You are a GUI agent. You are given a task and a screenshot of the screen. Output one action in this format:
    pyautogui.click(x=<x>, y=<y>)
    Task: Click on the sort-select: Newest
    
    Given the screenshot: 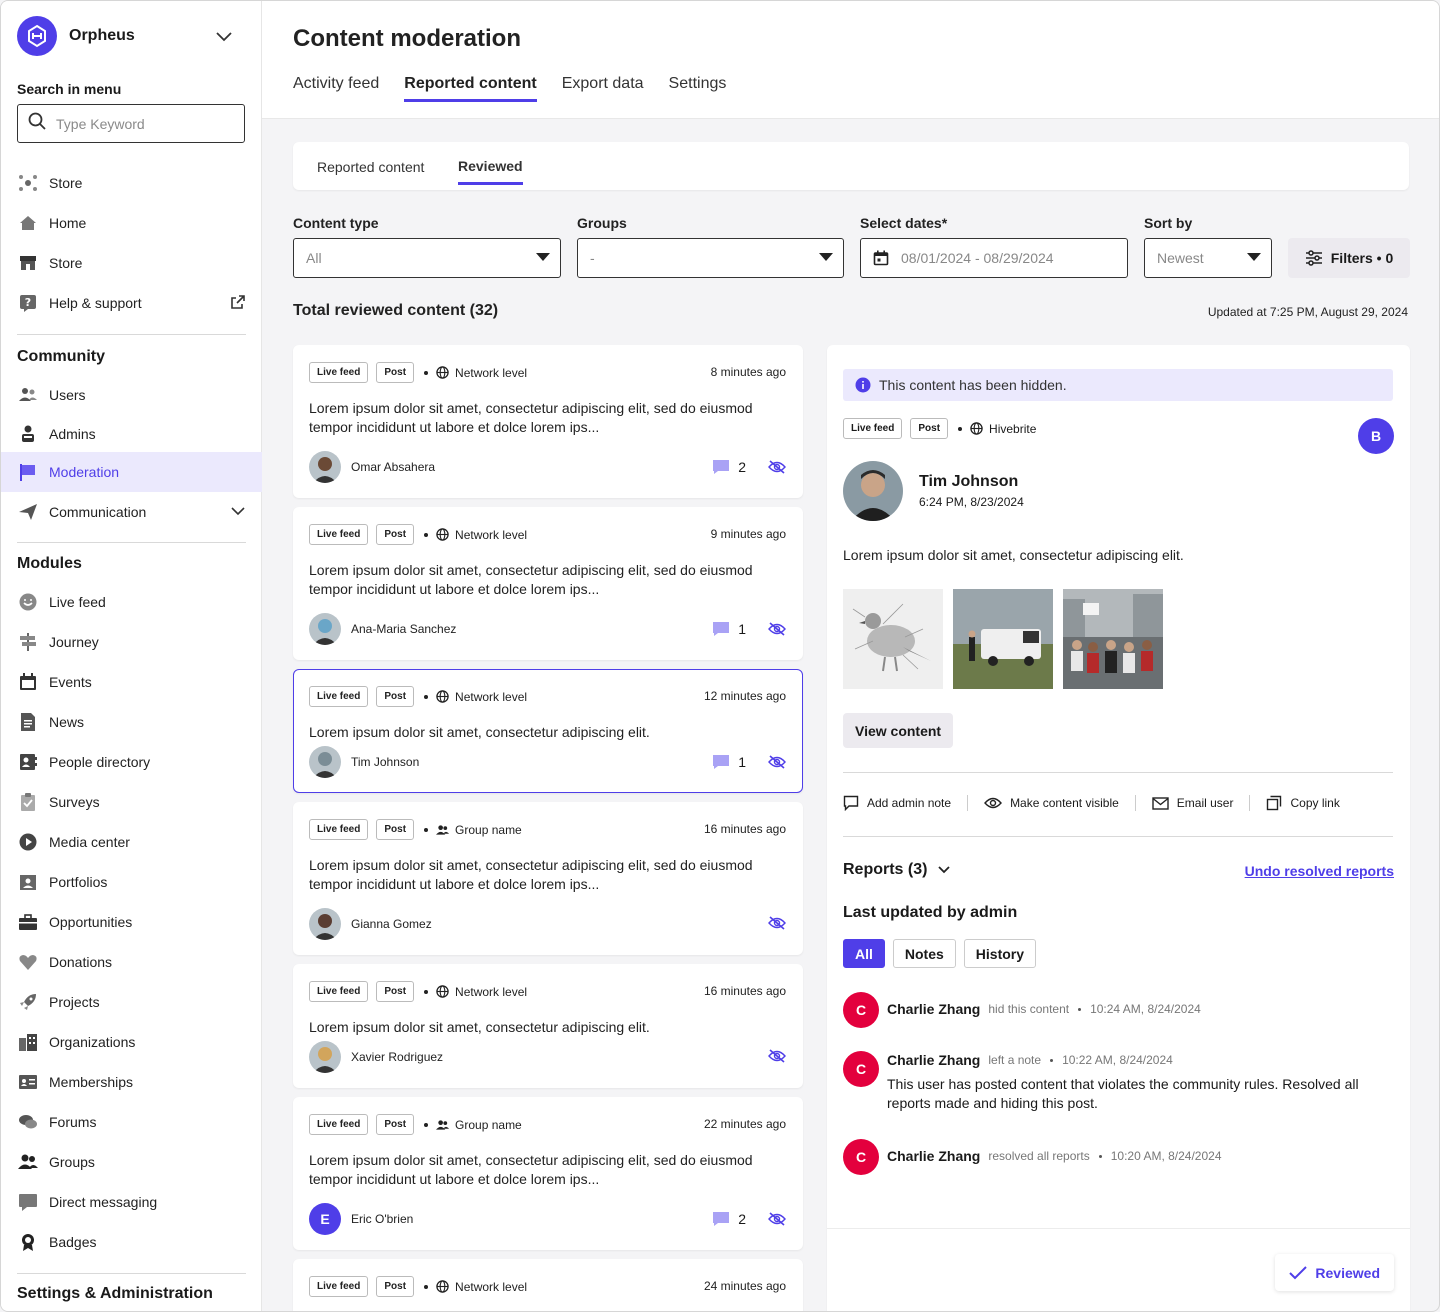 What is the action you would take?
    pyautogui.click(x=1208, y=258)
    